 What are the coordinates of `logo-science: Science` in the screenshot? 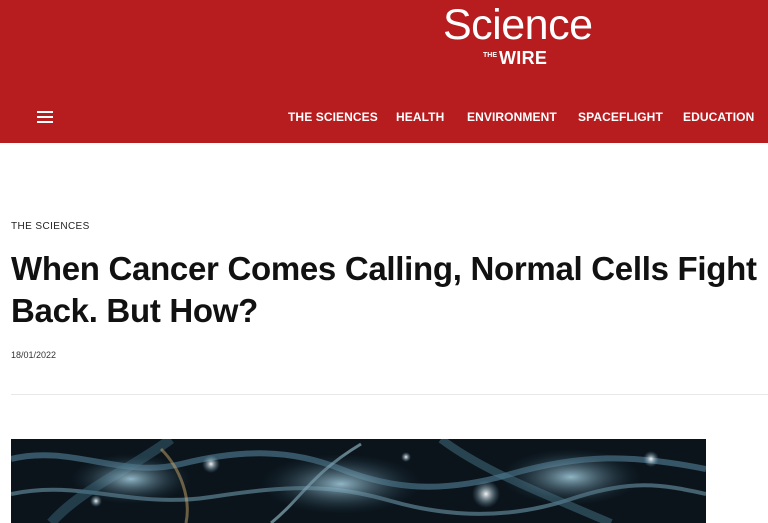 It's located at (518, 25).